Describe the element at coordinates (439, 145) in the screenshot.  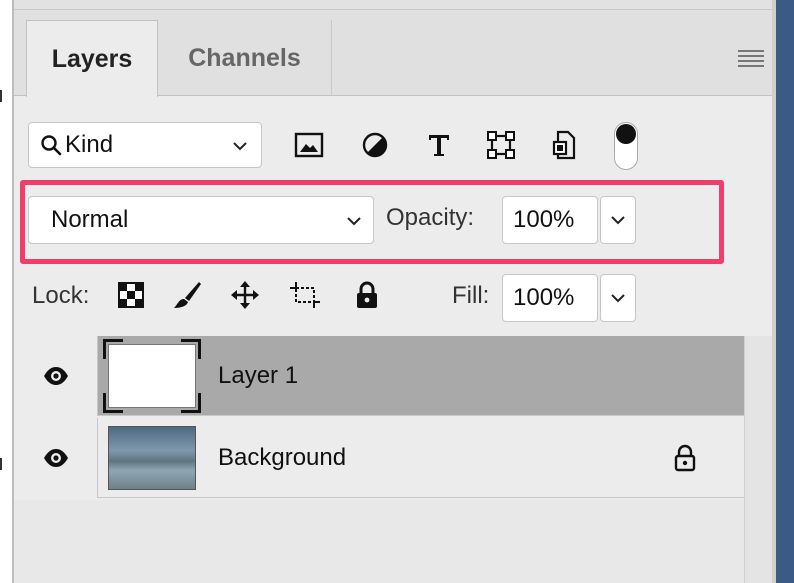
I see `type-filter-icon` at that location.